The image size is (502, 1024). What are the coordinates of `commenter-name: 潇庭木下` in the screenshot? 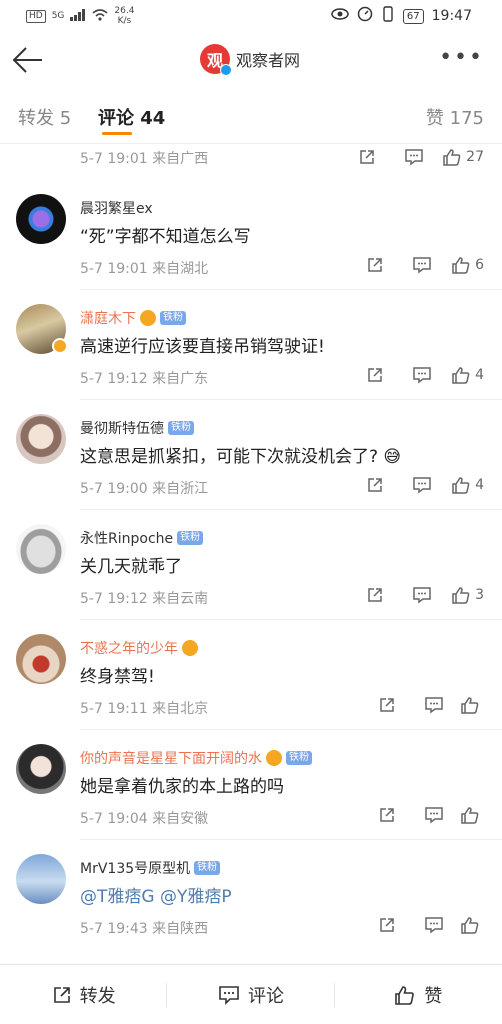 It's located at (108, 318).